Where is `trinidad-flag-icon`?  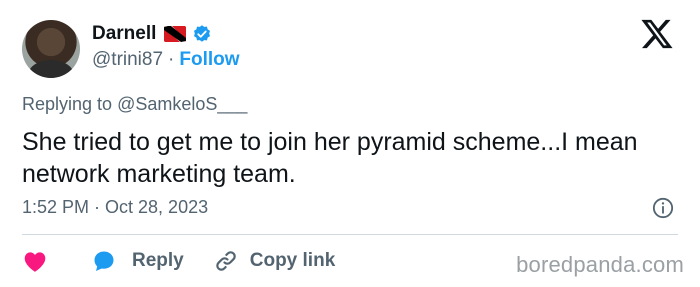 trinidad-flag-icon is located at coordinates (175, 34).